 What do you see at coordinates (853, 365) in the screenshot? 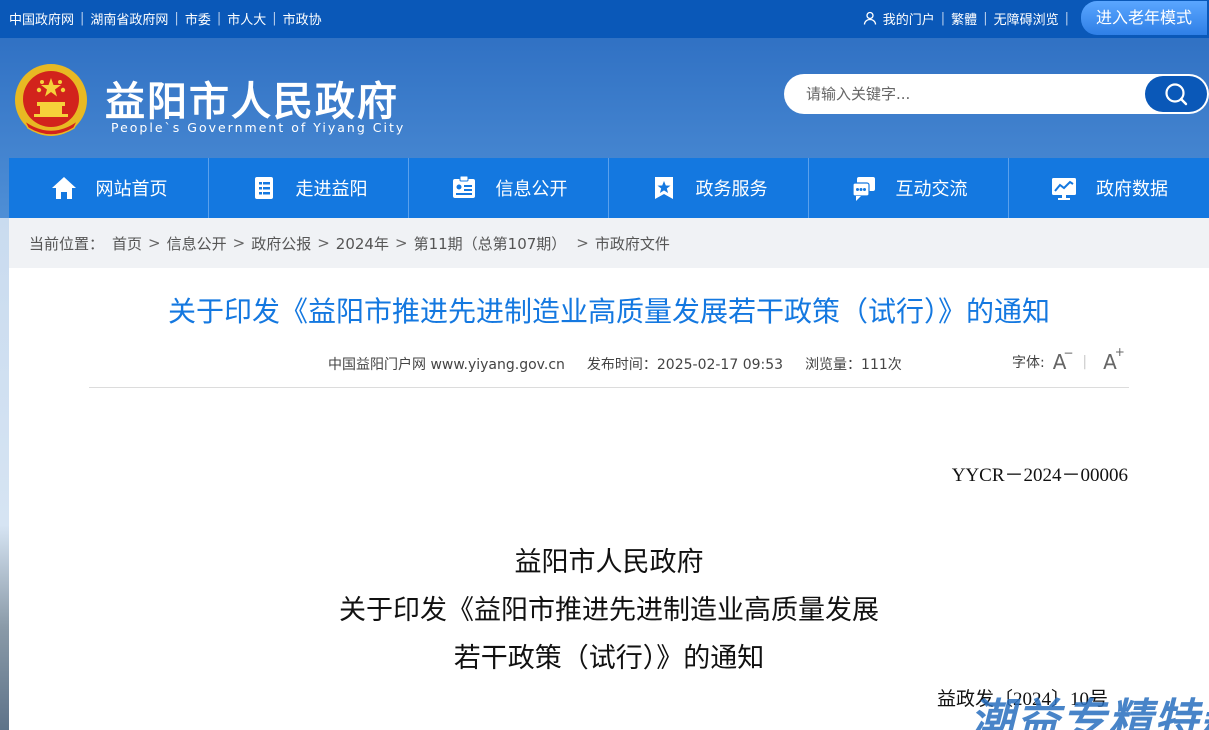
I see `view-count: 浏览量：111次` at bounding box center [853, 365].